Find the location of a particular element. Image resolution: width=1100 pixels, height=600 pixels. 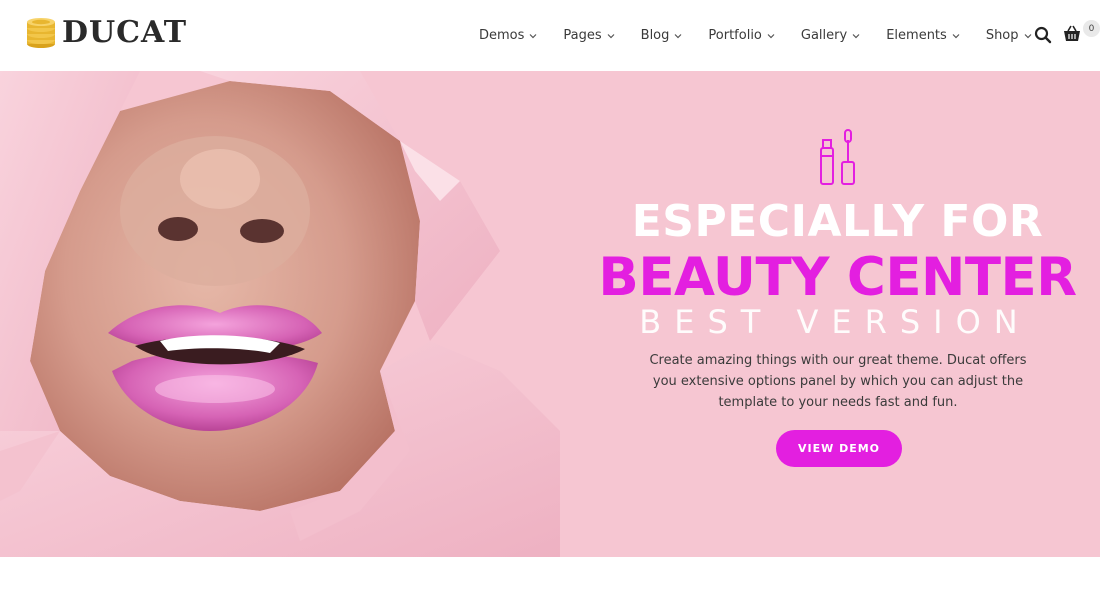

coins-icon is located at coordinates (41, 33).